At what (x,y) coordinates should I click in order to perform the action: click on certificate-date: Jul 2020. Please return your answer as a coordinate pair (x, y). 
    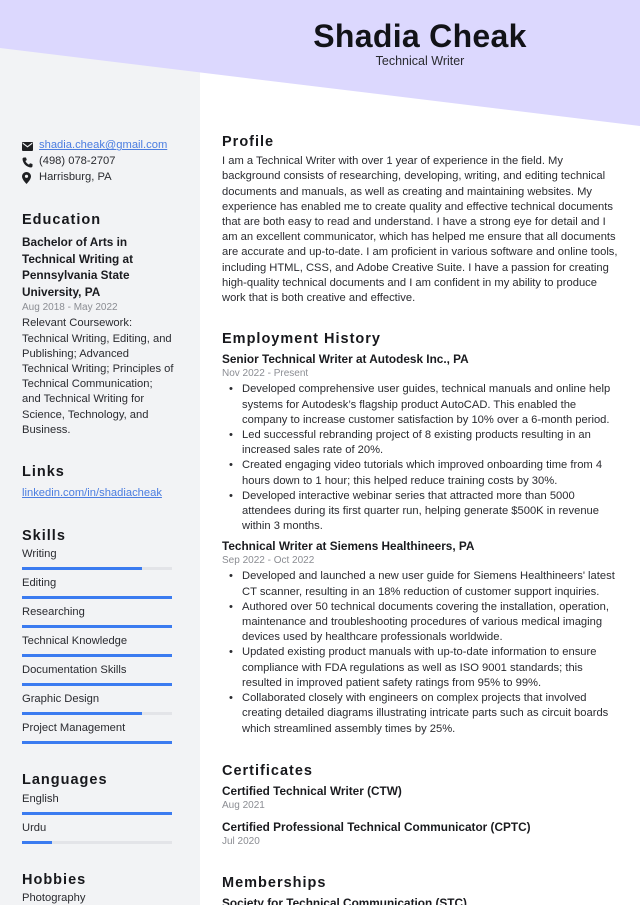
    Looking at the image, I should click on (241, 841).